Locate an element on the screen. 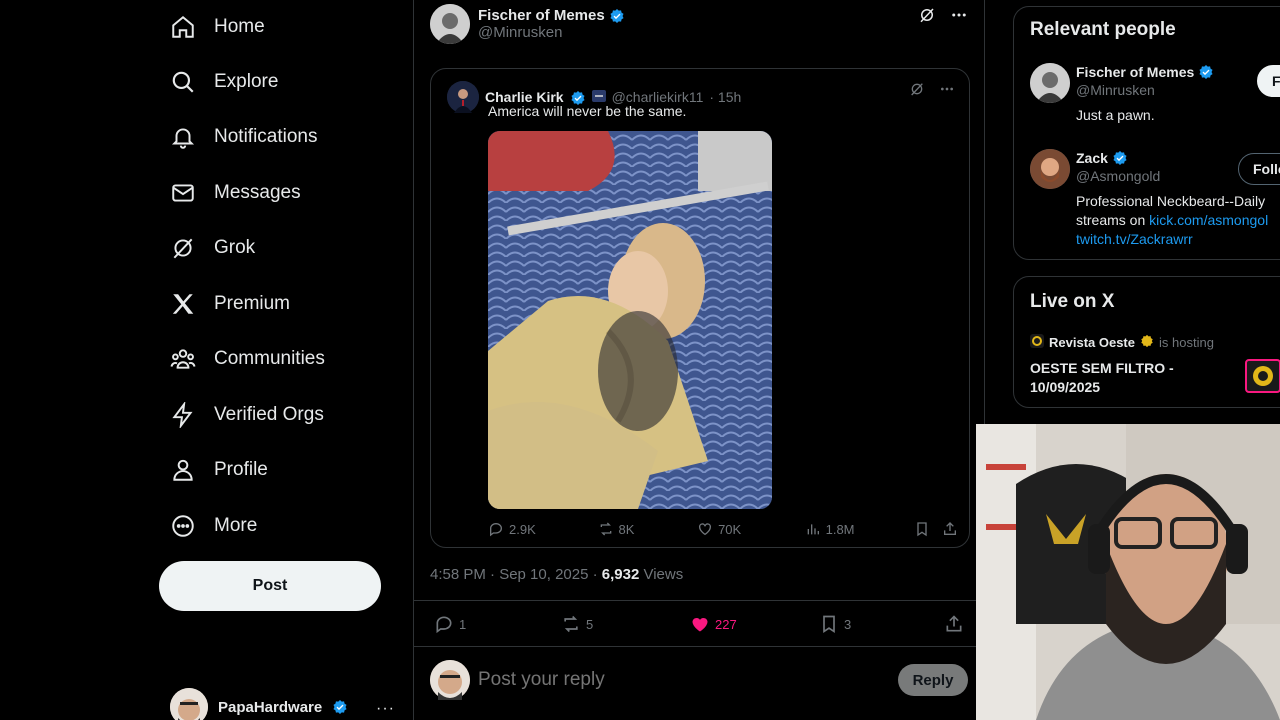 This screenshot has width=1280, height=720. quoted-tweet-stats: 2.9K 8K 70K 1.8M is located at coordinates (723, 529).